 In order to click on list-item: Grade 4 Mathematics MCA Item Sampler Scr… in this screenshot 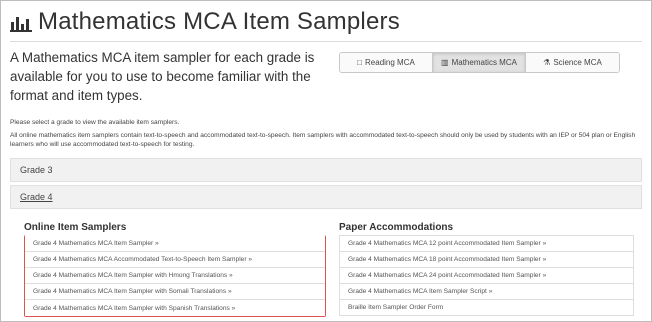, I will do `click(486, 291)`.